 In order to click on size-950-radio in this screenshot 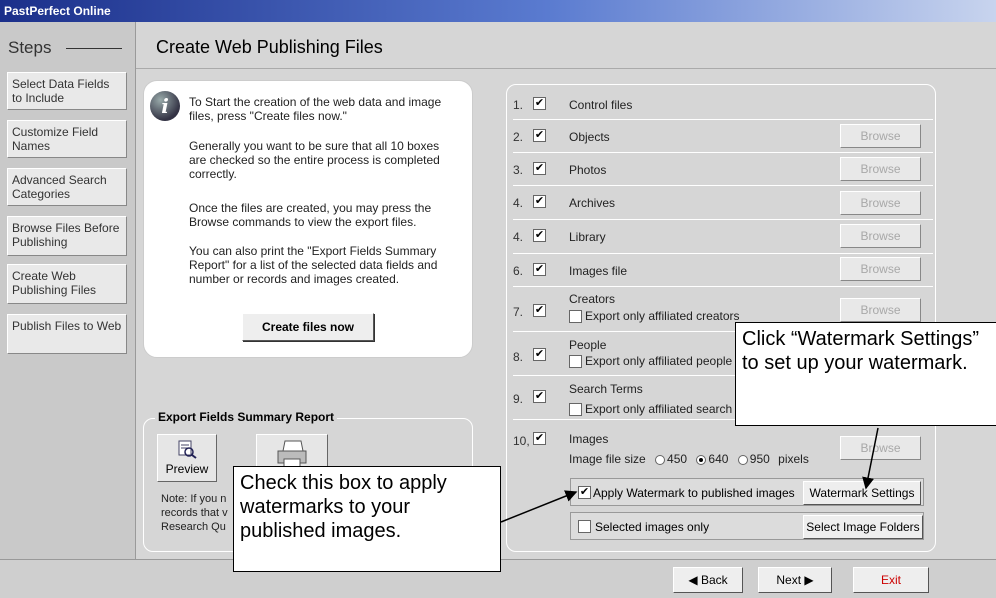, I will do `click(742, 459)`.